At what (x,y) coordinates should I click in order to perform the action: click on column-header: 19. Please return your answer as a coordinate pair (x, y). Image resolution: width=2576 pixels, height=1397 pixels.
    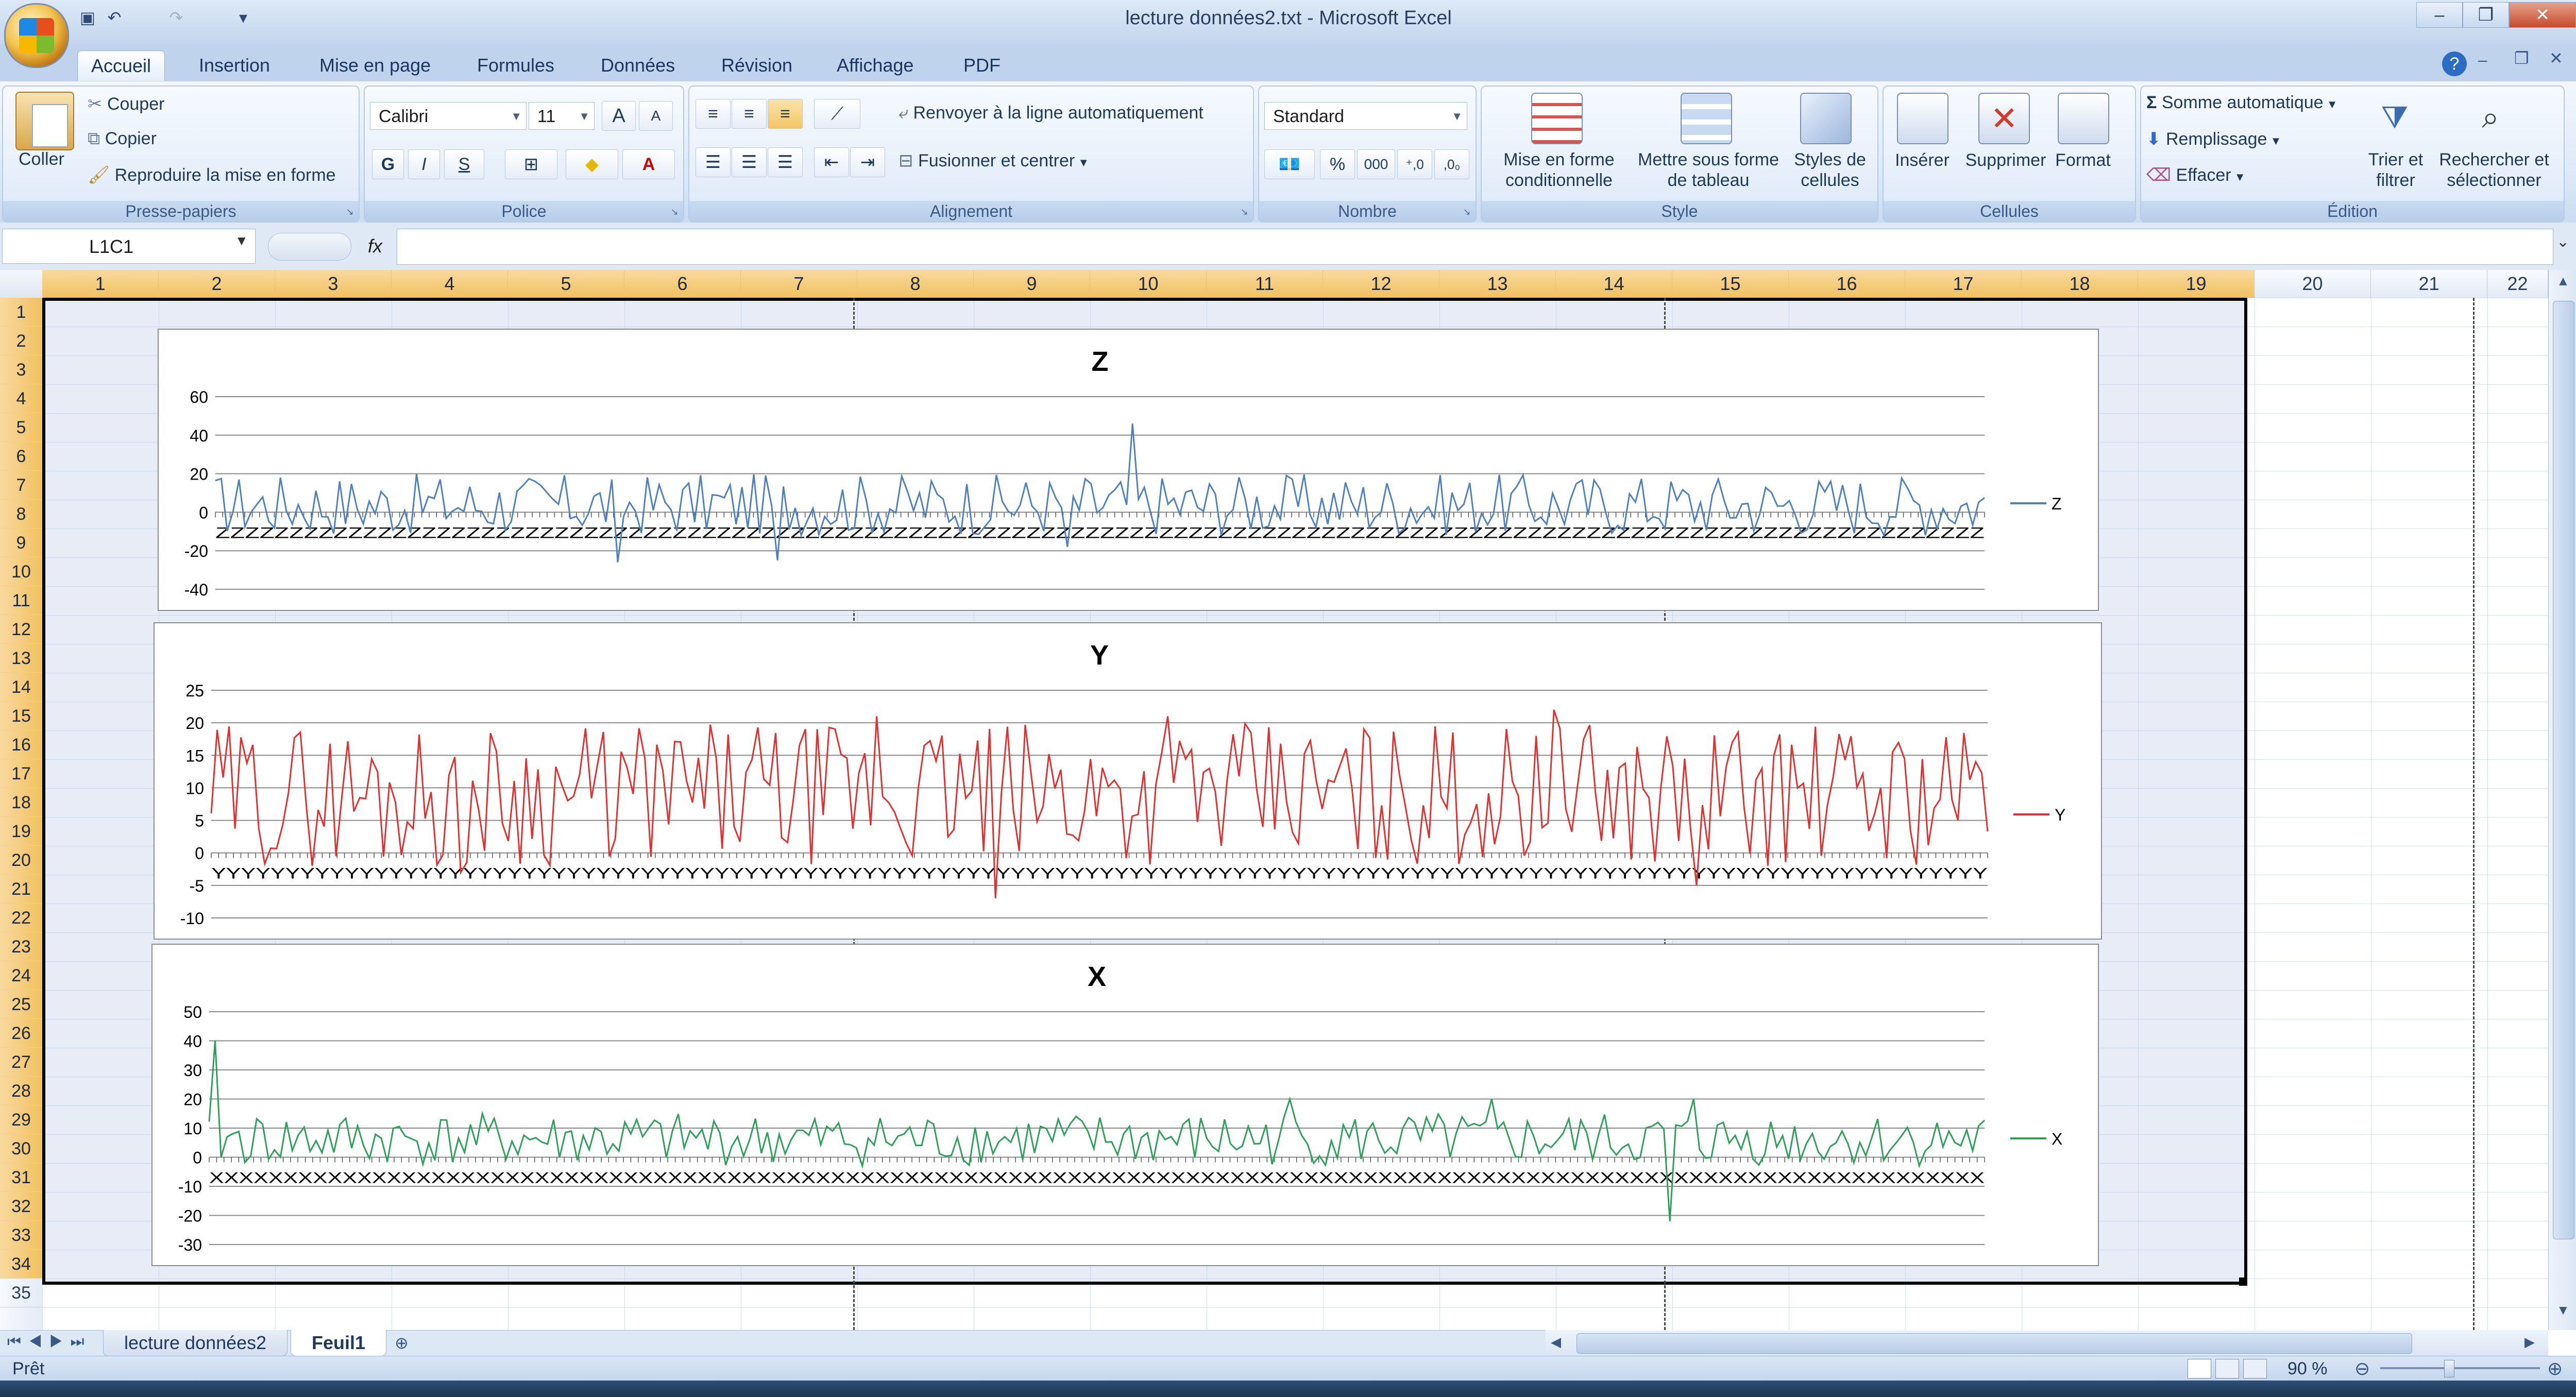
    Looking at the image, I should click on (2196, 284).